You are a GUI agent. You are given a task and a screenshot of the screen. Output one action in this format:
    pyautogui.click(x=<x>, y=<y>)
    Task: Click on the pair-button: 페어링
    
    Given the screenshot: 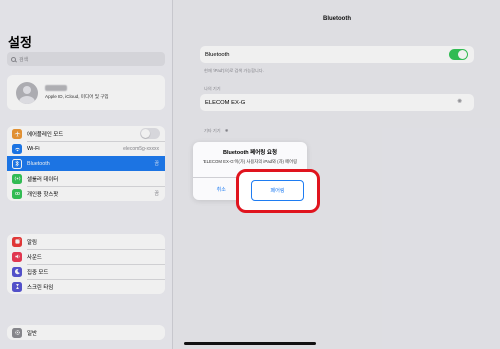 What is the action you would take?
    pyautogui.click(x=277, y=190)
    